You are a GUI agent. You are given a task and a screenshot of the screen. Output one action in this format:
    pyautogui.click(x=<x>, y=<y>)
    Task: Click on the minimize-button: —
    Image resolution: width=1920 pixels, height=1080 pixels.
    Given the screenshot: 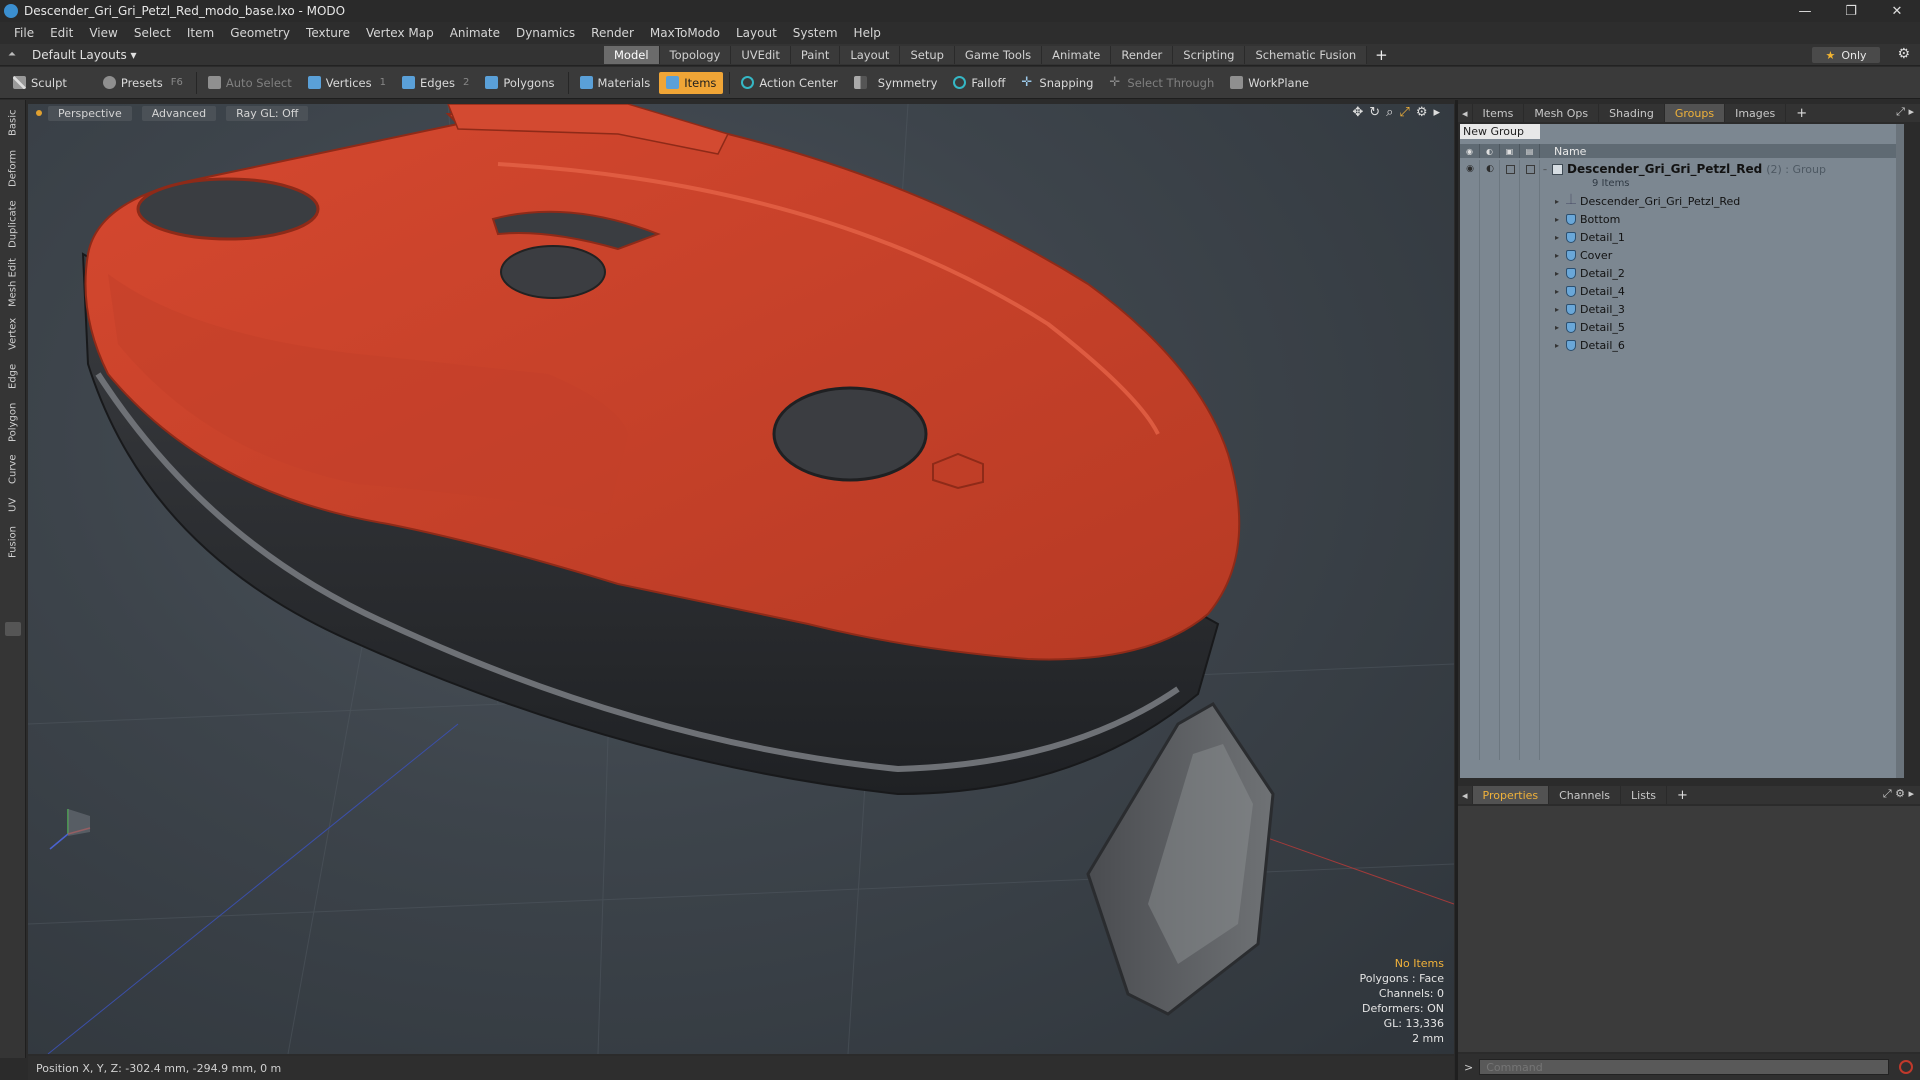 What is the action you would take?
    pyautogui.click(x=1805, y=11)
    